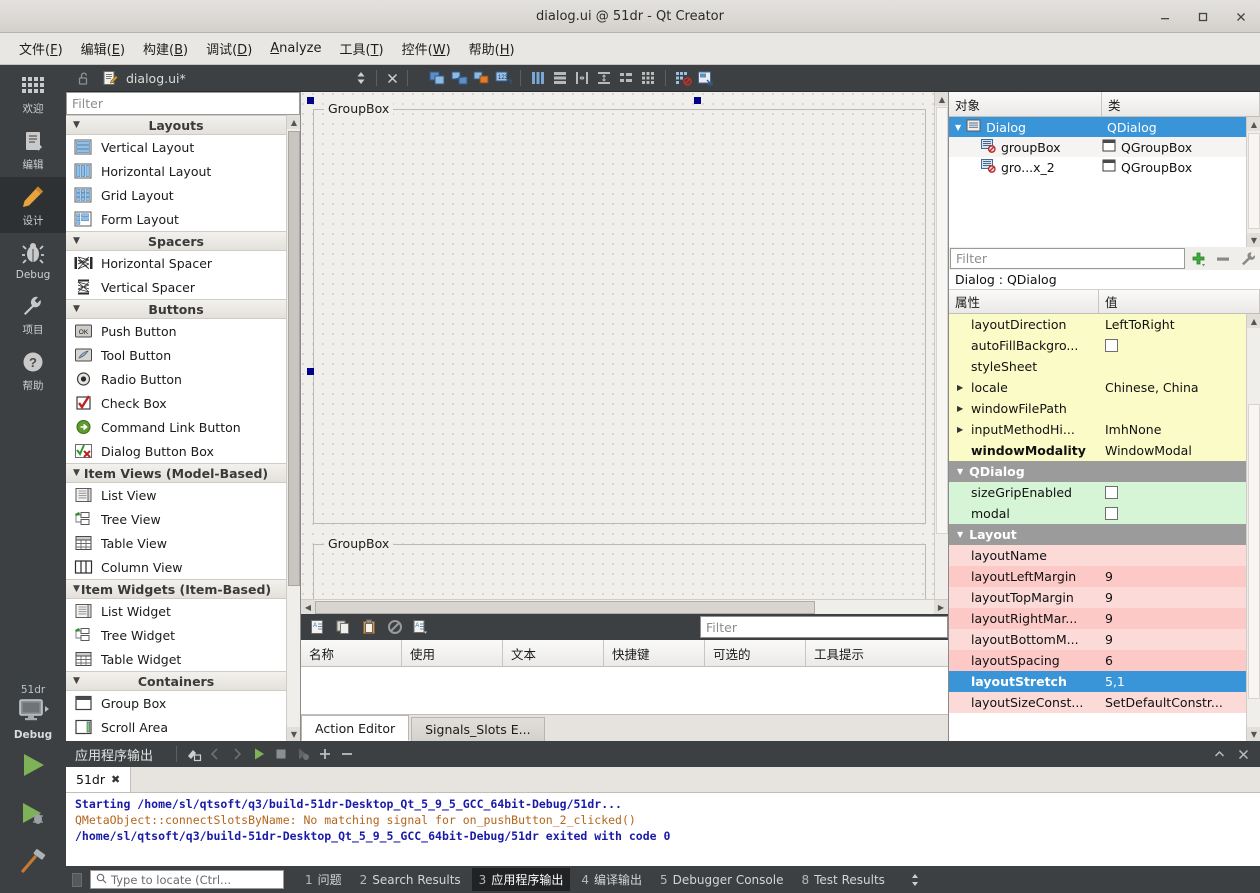  Describe the element at coordinates (295, 48) in the screenshot. I see `menu-item-5: Analyze` at that location.